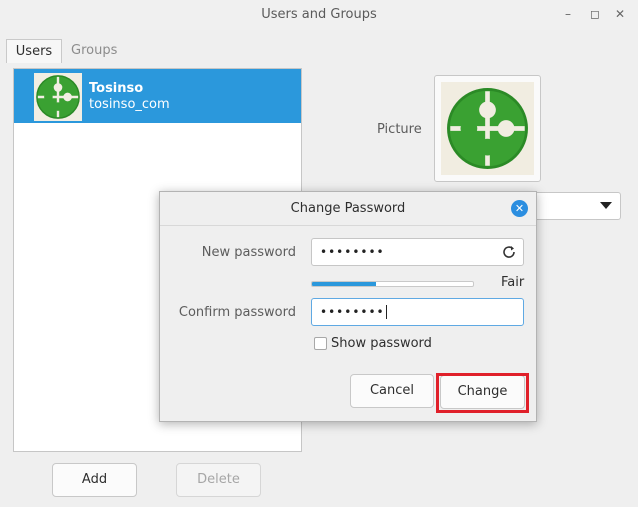 This screenshot has width=638, height=507. Describe the element at coordinates (34, 51) in the screenshot. I see `tab-users: Users` at that location.